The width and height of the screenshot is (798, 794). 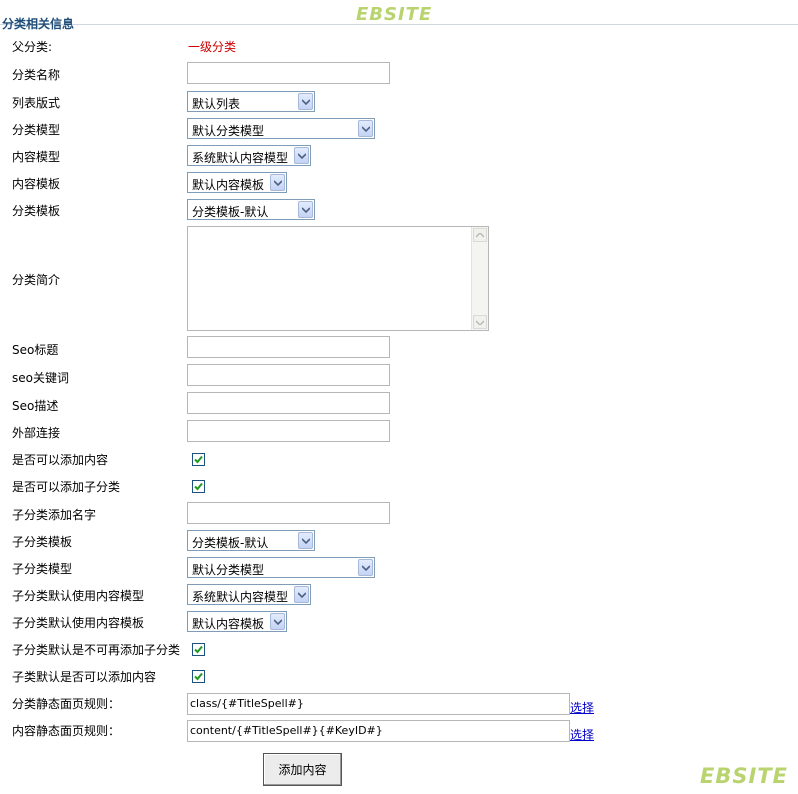 What do you see at coordinates (96, 650) in the screenshot?
I see `child-no-more-child-label: 子分类默认是不可再添加子分类` at bounding box center [96, 650].